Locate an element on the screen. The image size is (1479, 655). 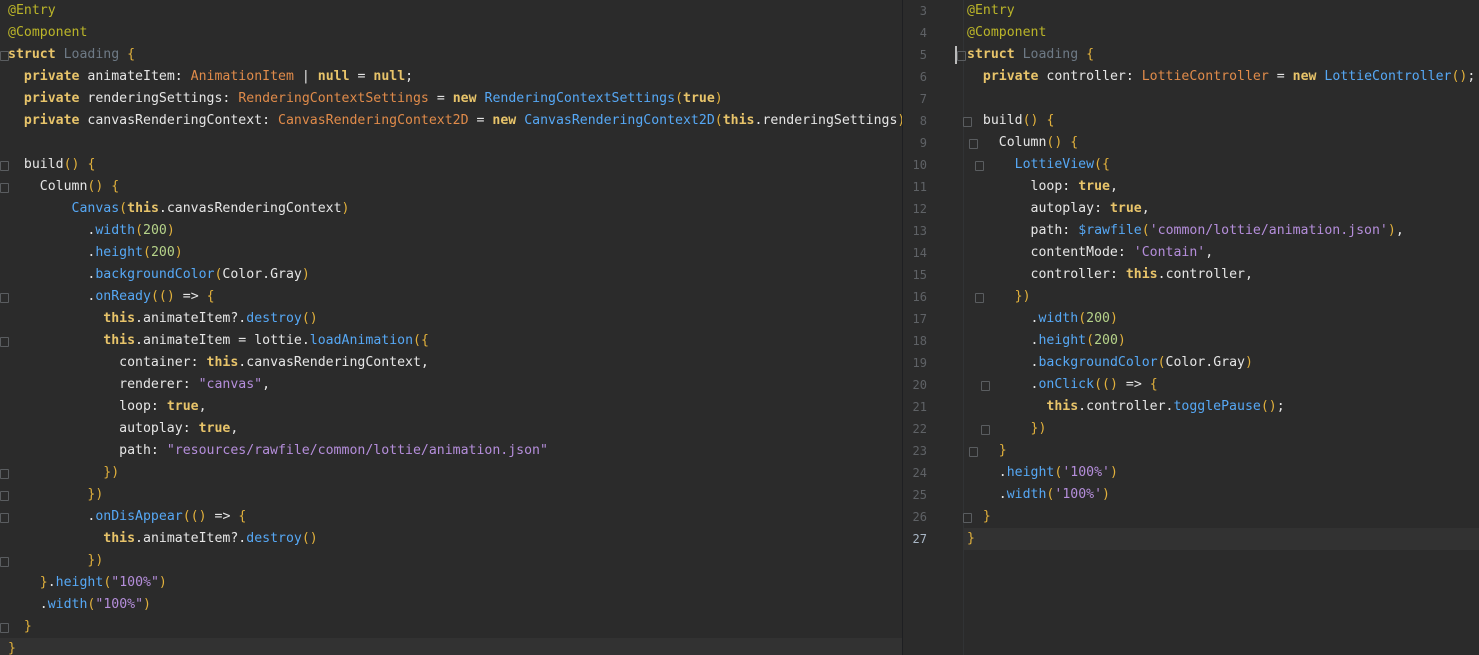
code-line: contentMode: 'Contain', is located at coordinates (1090, 253).